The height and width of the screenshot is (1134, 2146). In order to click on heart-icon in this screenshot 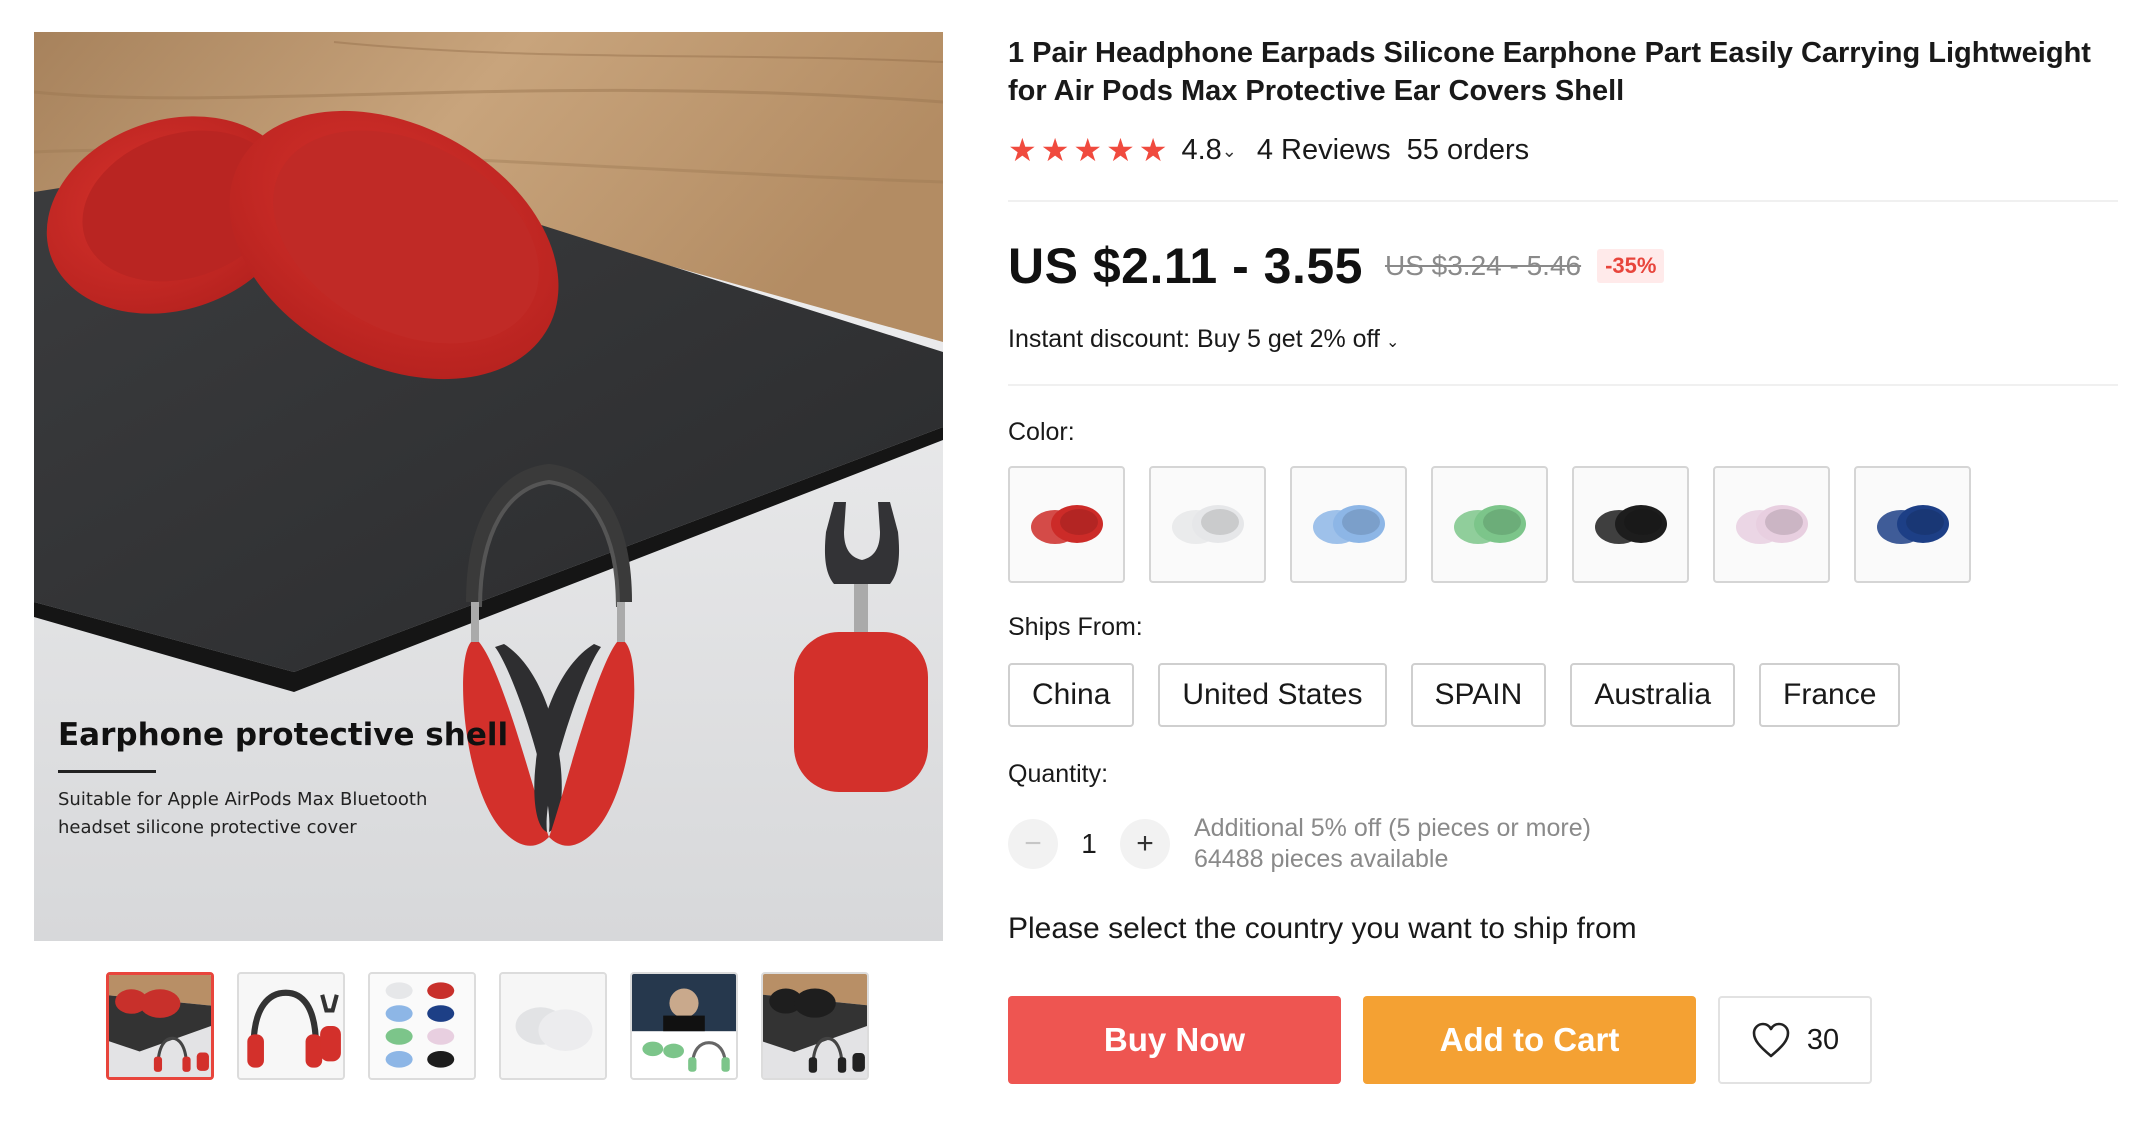, I will do `click(1771, 1040)`.